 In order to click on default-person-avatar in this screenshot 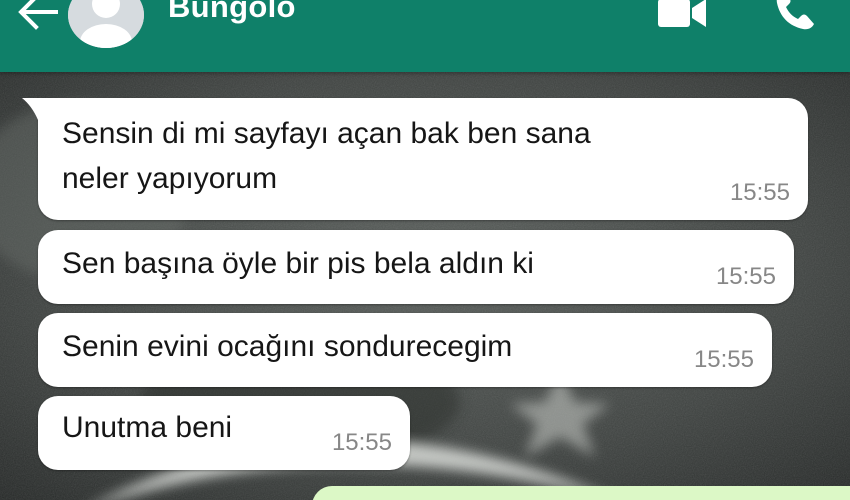, I will do `click(106, 24)`.